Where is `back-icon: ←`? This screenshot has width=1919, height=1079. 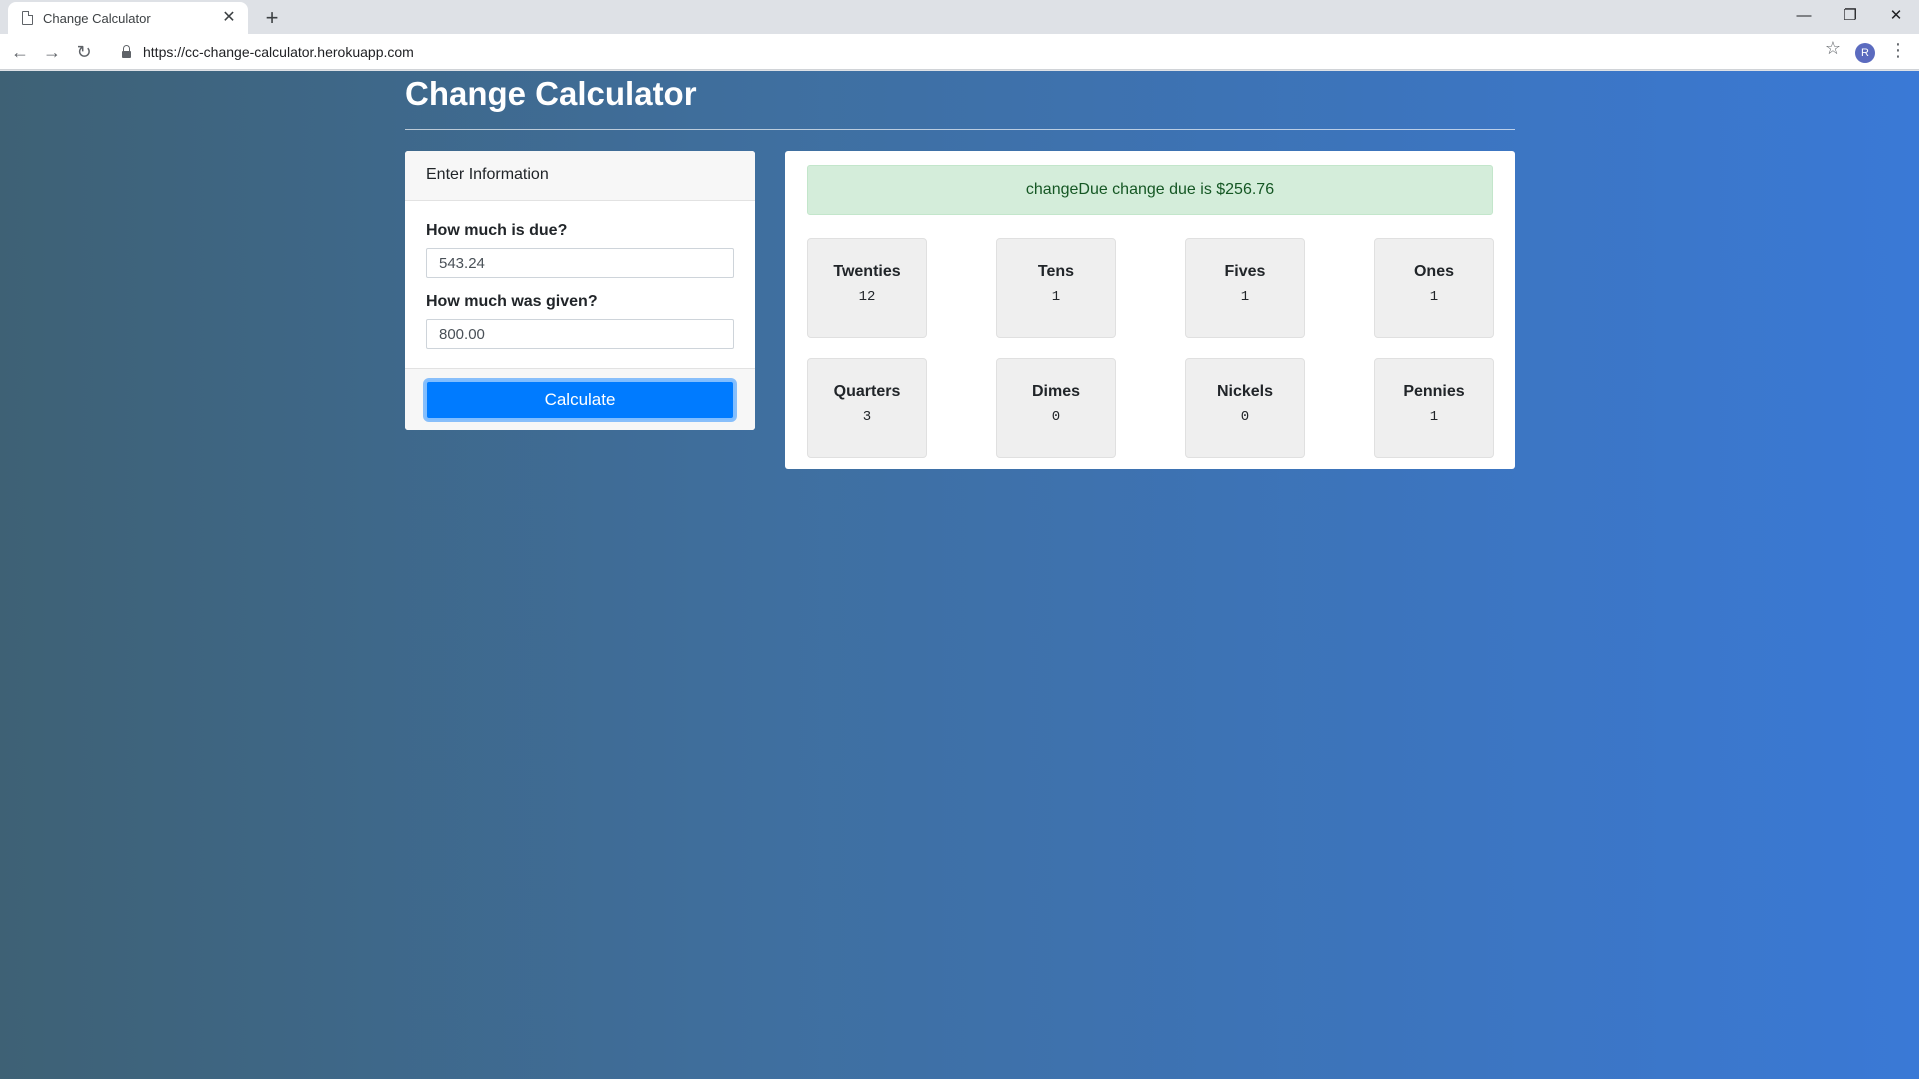 back-icon: ← is located at coordinates (20, 52).